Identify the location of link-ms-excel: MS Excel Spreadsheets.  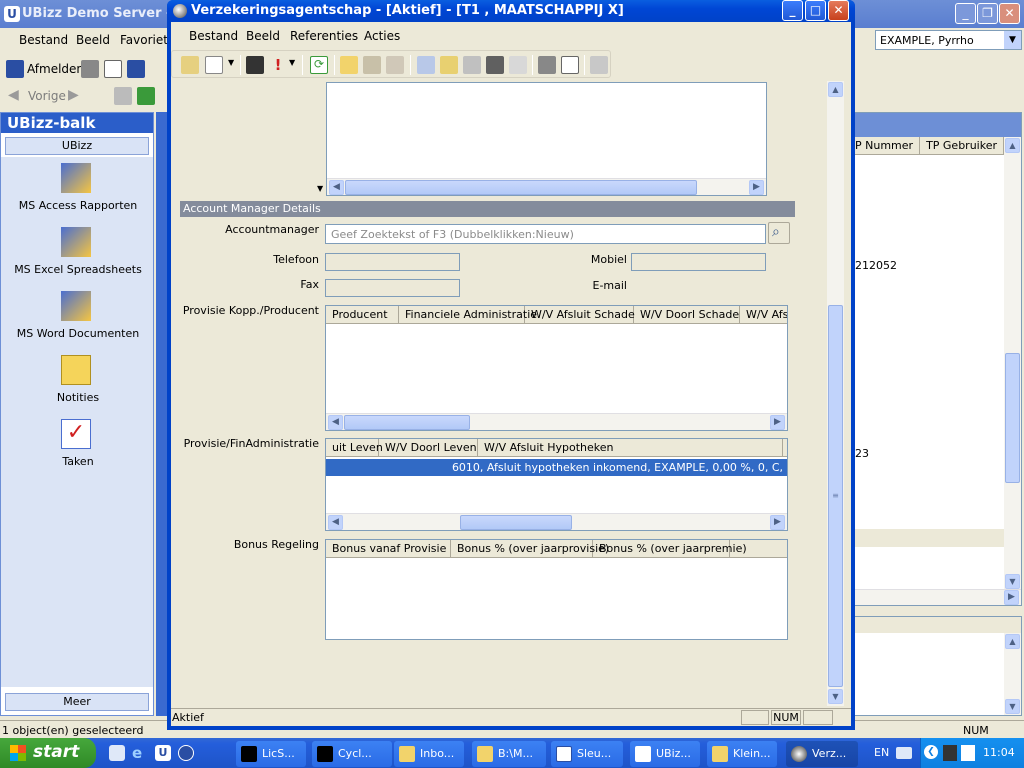
(78, 269).